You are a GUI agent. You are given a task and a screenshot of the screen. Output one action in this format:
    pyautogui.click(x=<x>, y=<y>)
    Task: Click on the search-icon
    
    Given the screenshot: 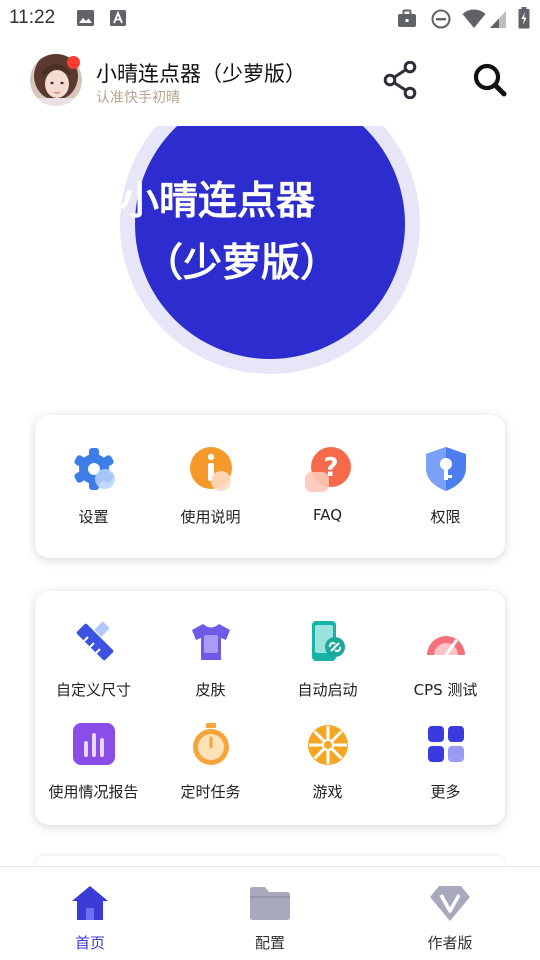 What is the action you would take?
    pyautogui.click(x=490, y=80)
    